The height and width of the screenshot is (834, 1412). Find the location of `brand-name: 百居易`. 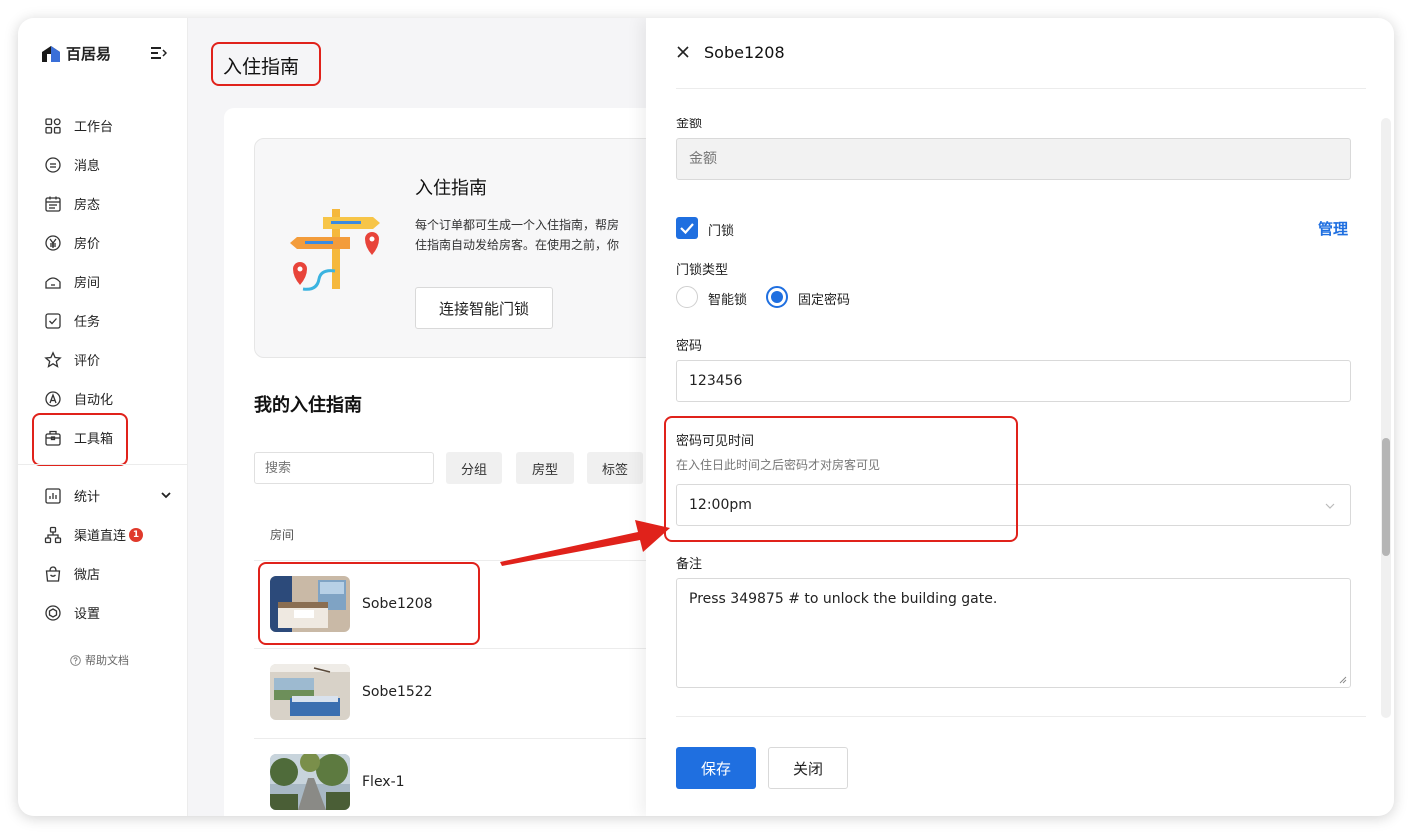

brand-name: 百居易 is located at coordinates (89, 54).